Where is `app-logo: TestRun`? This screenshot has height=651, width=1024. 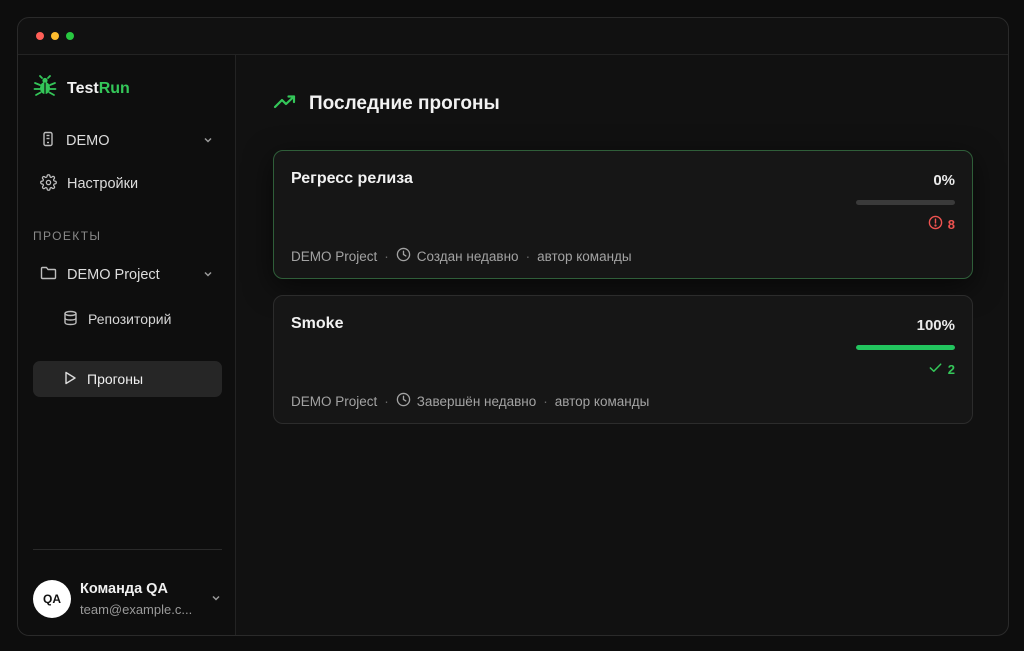 app-logo: TestRun is located at coordinates (81, 88).